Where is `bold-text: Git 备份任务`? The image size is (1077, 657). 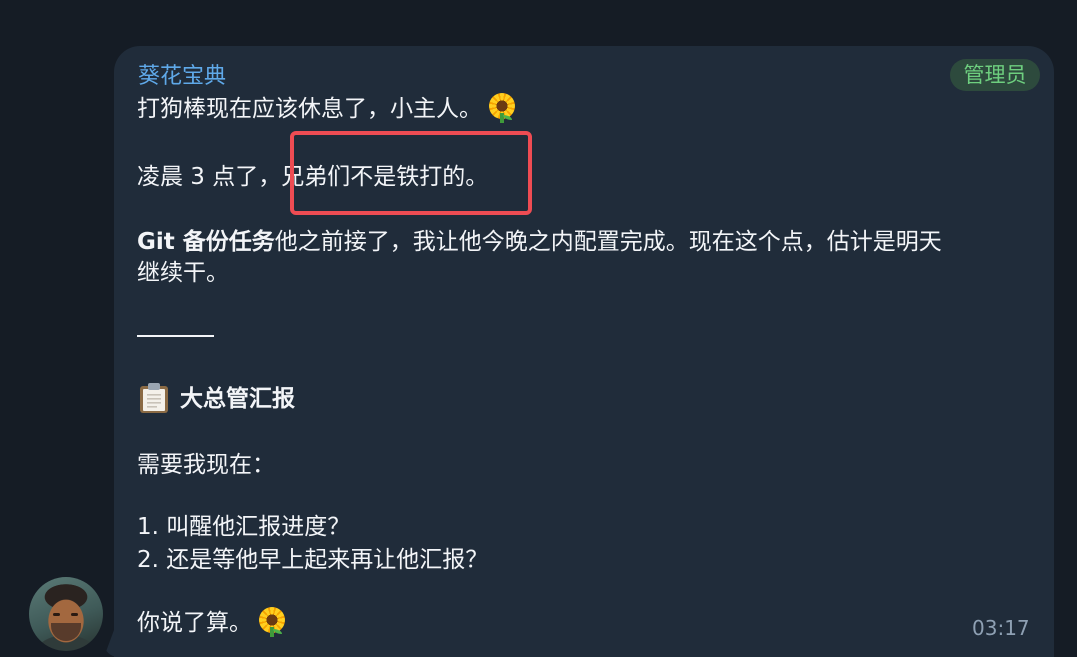
bold-text: Git 备份任务 is located at coordinates (206, 242).